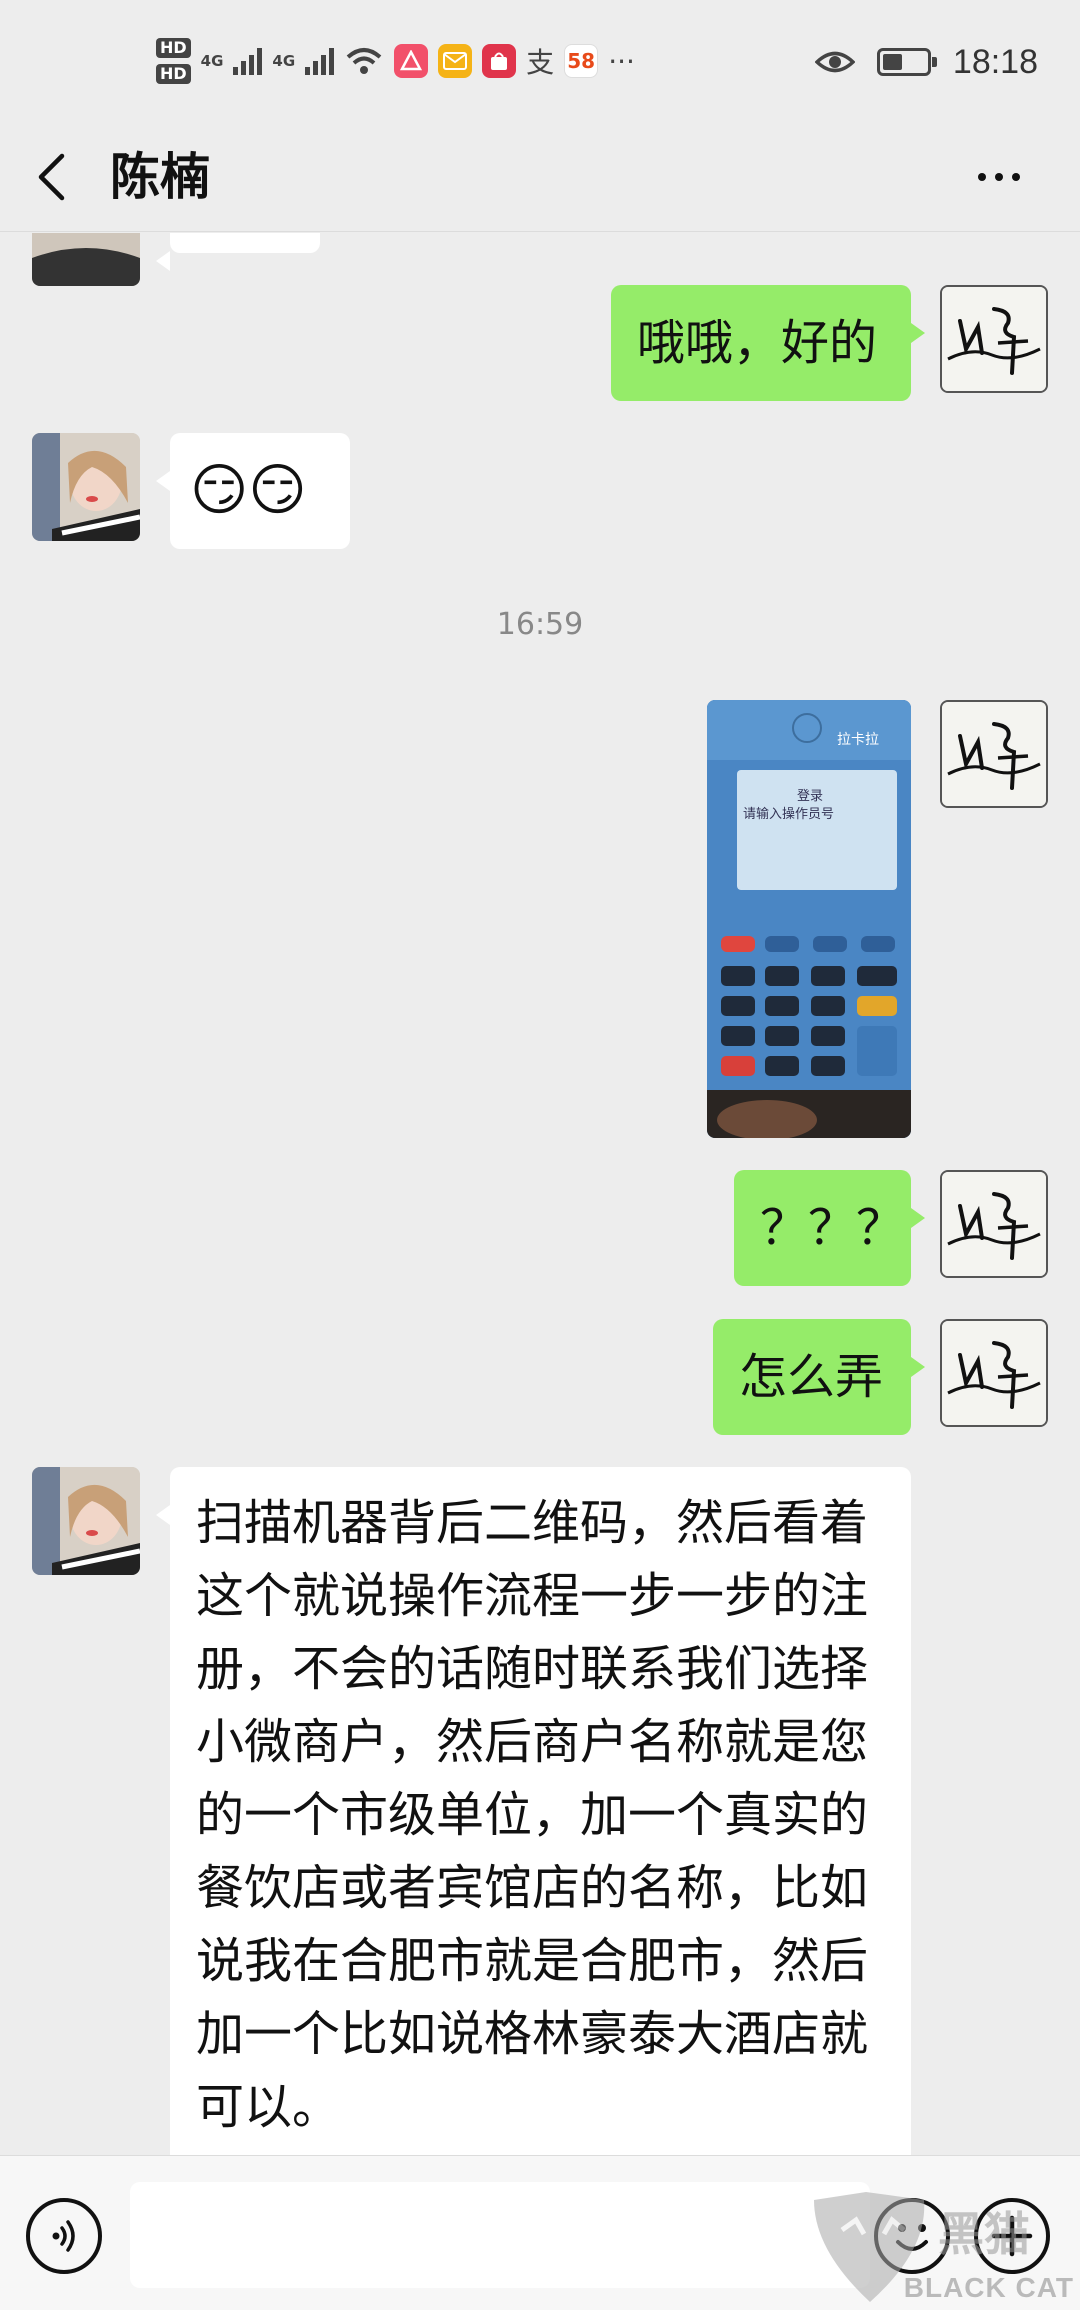  Describe the element at coordinates (268, 2107) in the screenshot. I see `message-line: 可以。` at that location.